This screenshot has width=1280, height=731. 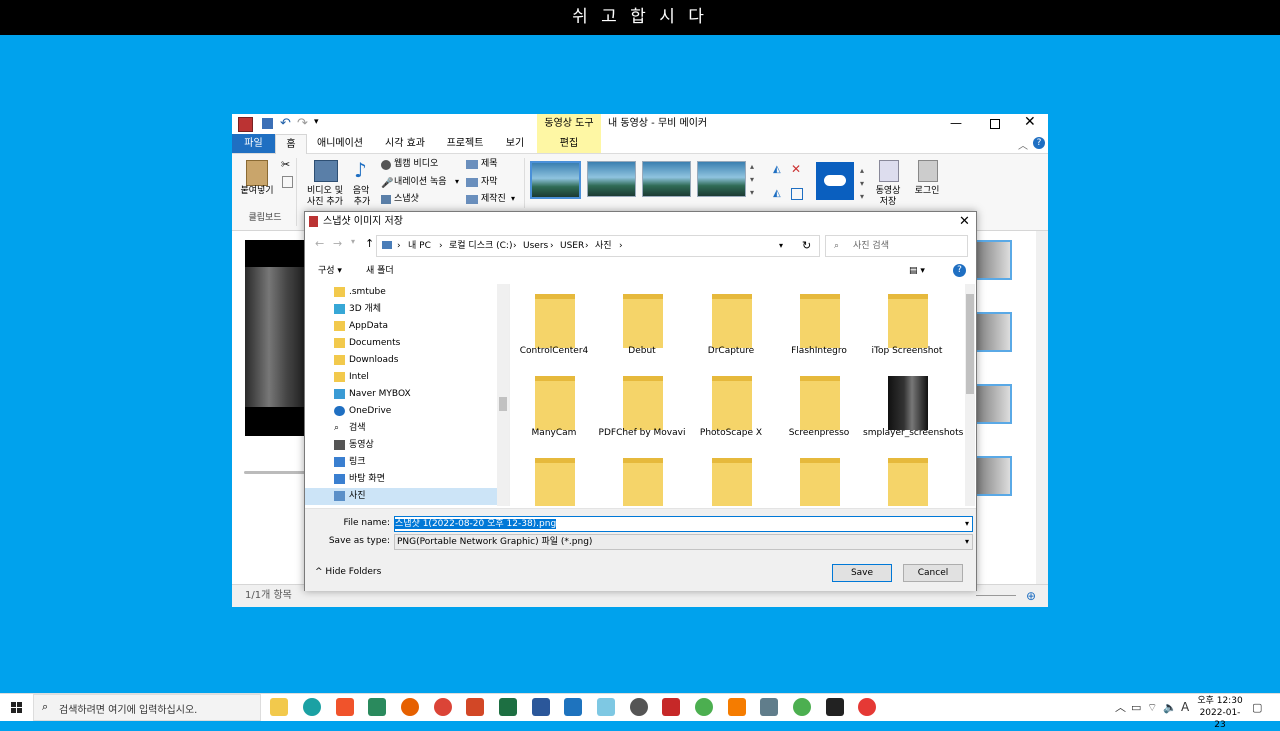 I want to click on screen-app-icon, so click(x=606, y=707).